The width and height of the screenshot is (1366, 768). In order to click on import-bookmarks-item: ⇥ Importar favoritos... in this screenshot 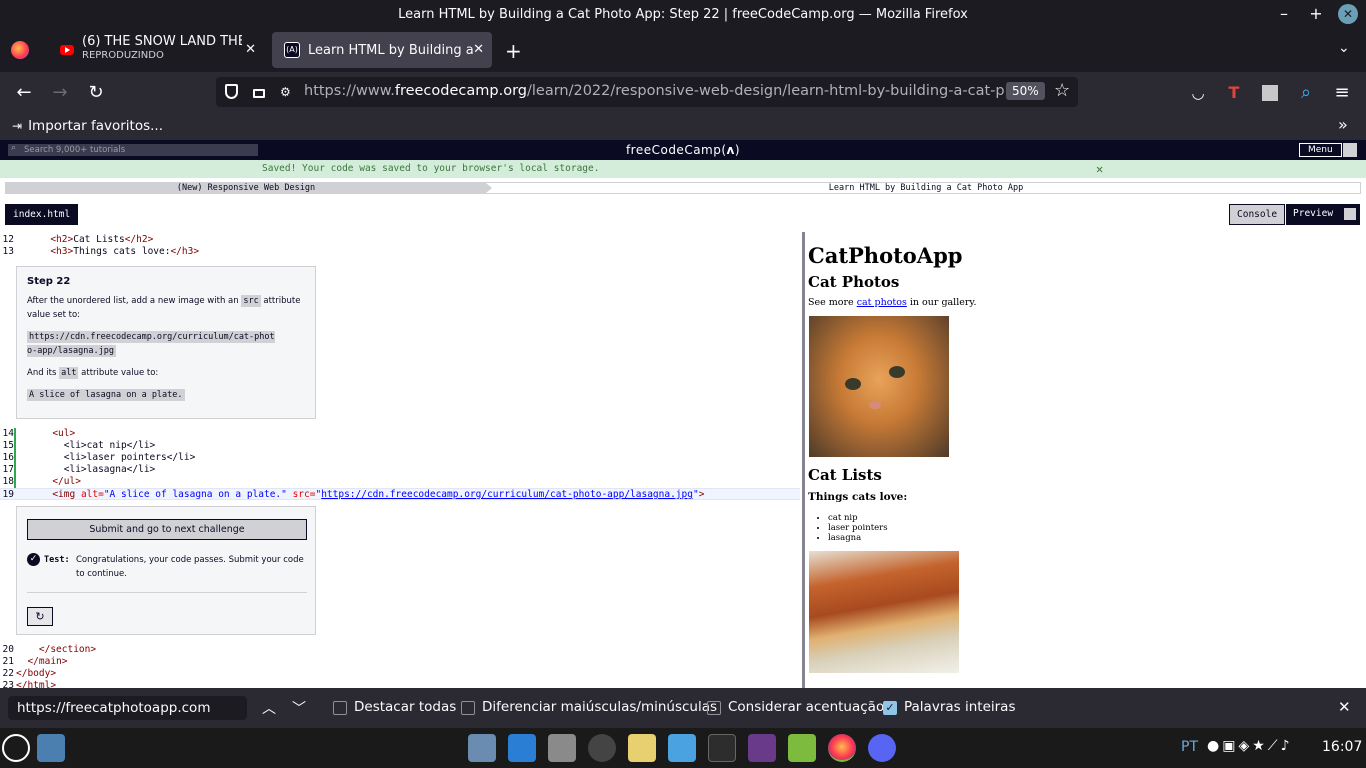, I will do `click(87, 126)`.